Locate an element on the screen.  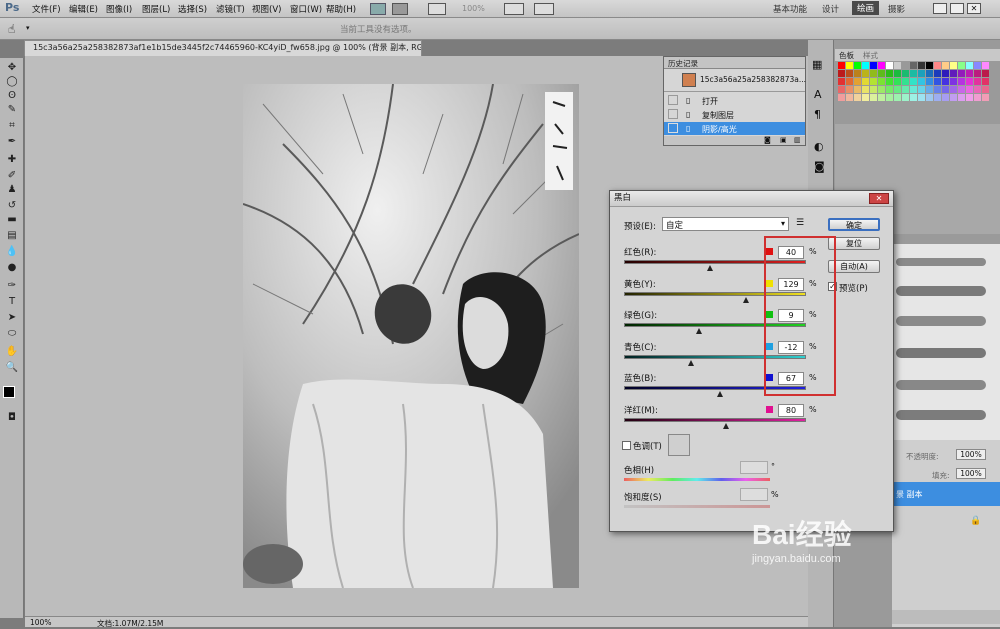
opacity-field: 100% is located at coordinates (971, 454).